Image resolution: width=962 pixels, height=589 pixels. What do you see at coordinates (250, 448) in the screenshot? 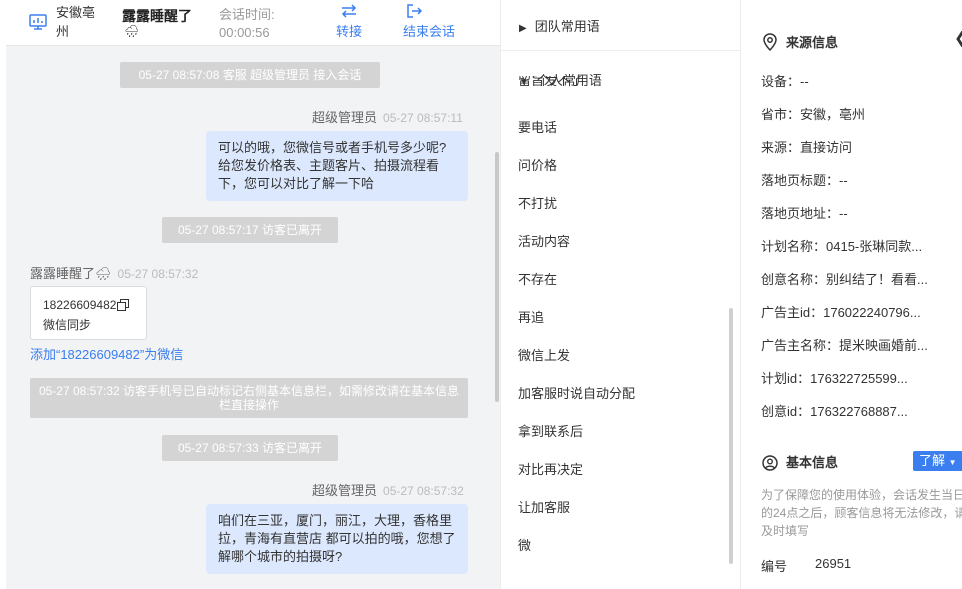
I see `system-message-left: 05-27 08:57:33 访客已离开` at bounding box center [250, 448].